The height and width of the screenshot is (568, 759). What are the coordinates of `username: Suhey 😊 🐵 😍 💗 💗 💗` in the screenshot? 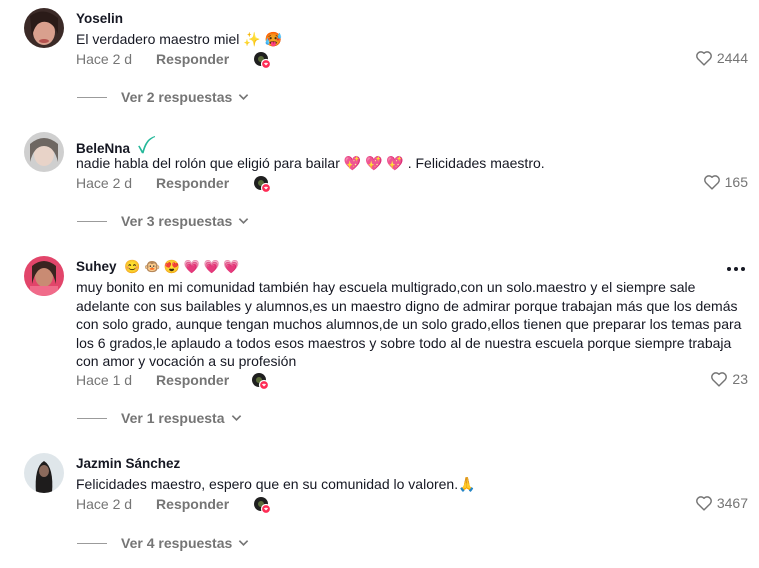 It's located at (157, 267).